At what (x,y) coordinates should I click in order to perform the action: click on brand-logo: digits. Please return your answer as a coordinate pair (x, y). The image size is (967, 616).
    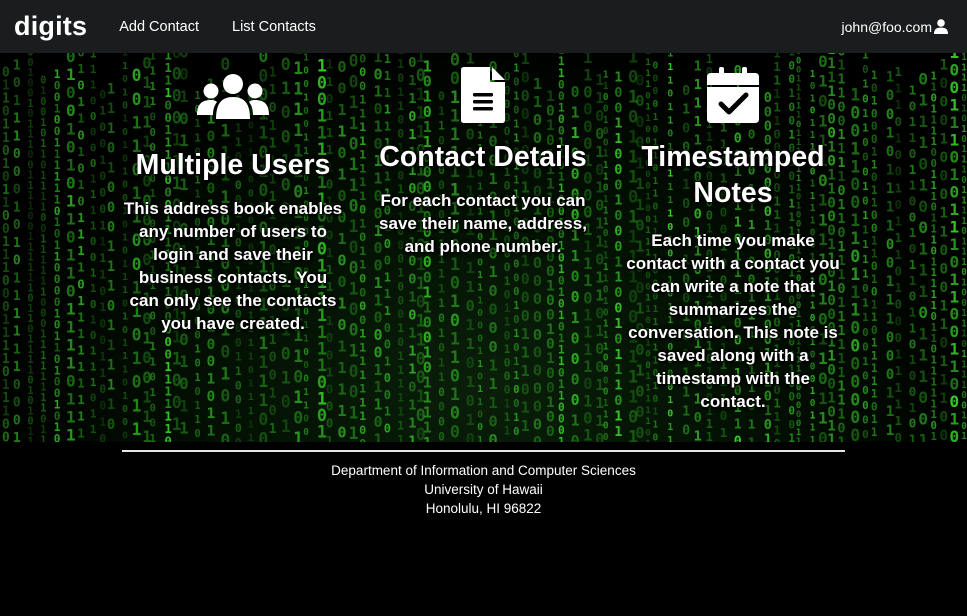
    Looking at the image, I should click on (50, 26).